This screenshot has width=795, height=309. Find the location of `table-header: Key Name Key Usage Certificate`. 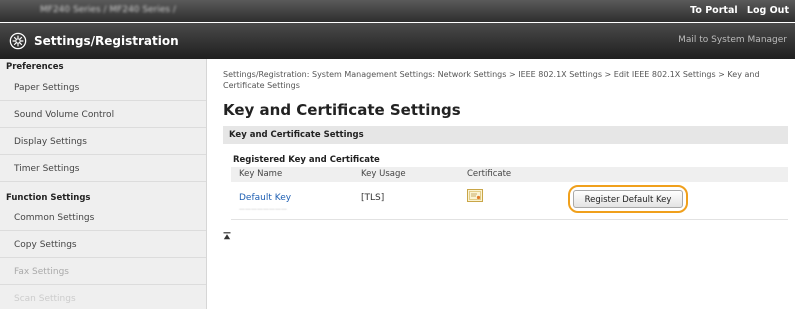

table-header: Key Name Key Usage Certificate is located at coordinates (509, 174).